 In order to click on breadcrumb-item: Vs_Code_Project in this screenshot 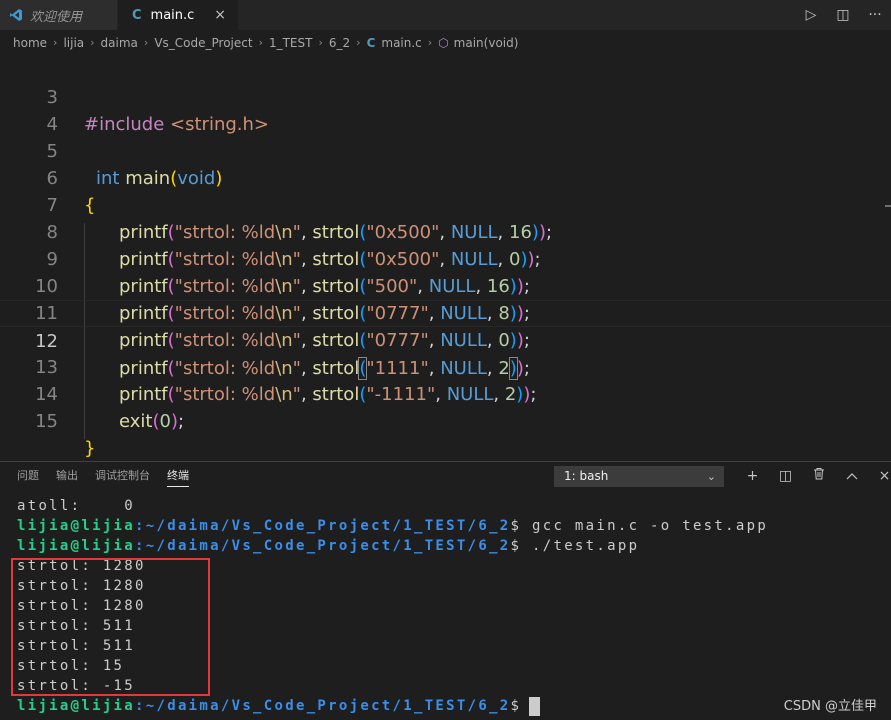, I will do `click(203, 43)`.